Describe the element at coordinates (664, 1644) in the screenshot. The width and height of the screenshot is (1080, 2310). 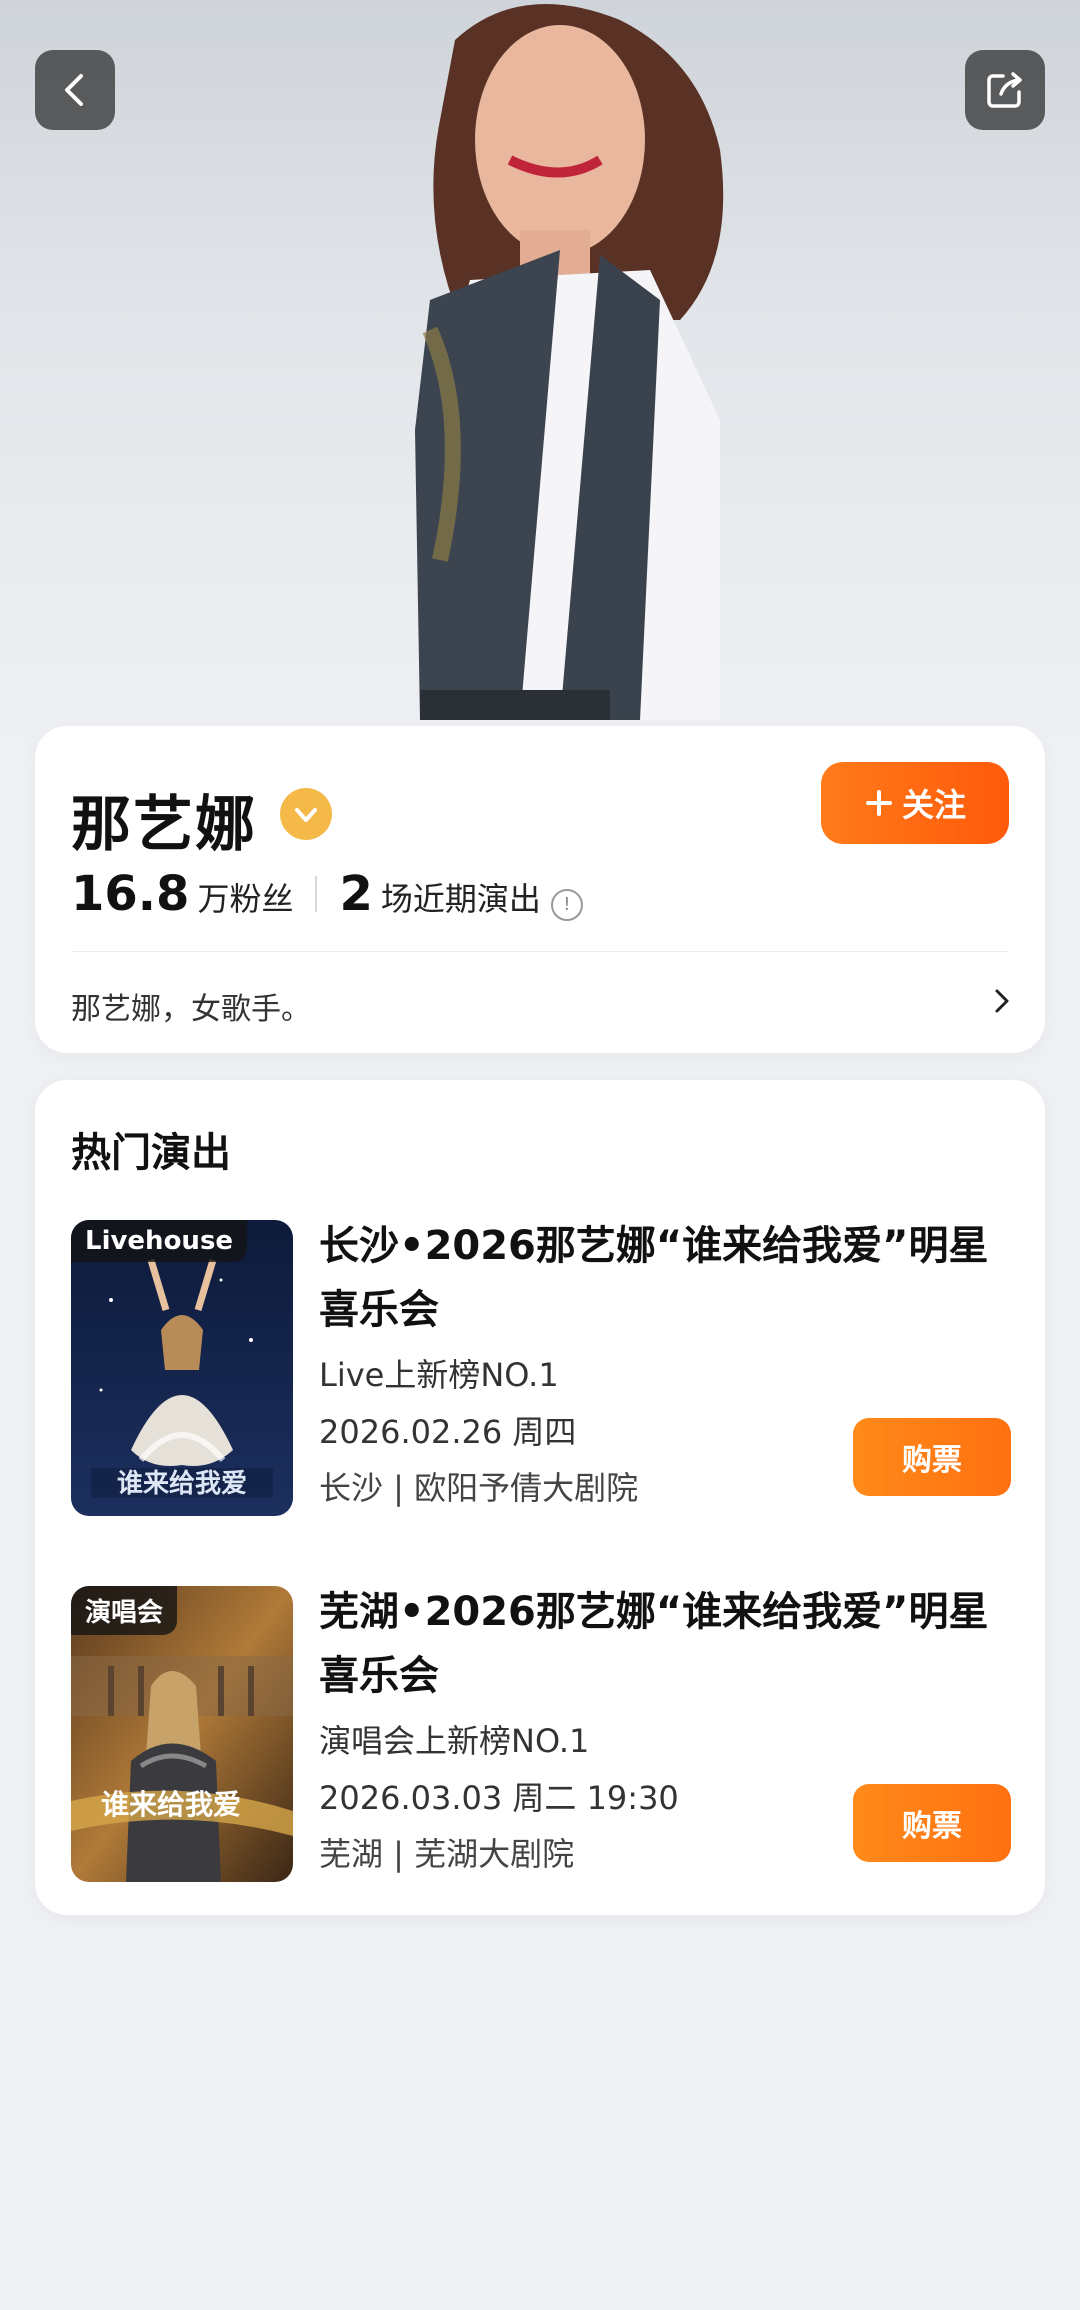
I see `show-title: 芜湖•2026那艺娜“谁来给我爱”明星喜乐会` at that location.